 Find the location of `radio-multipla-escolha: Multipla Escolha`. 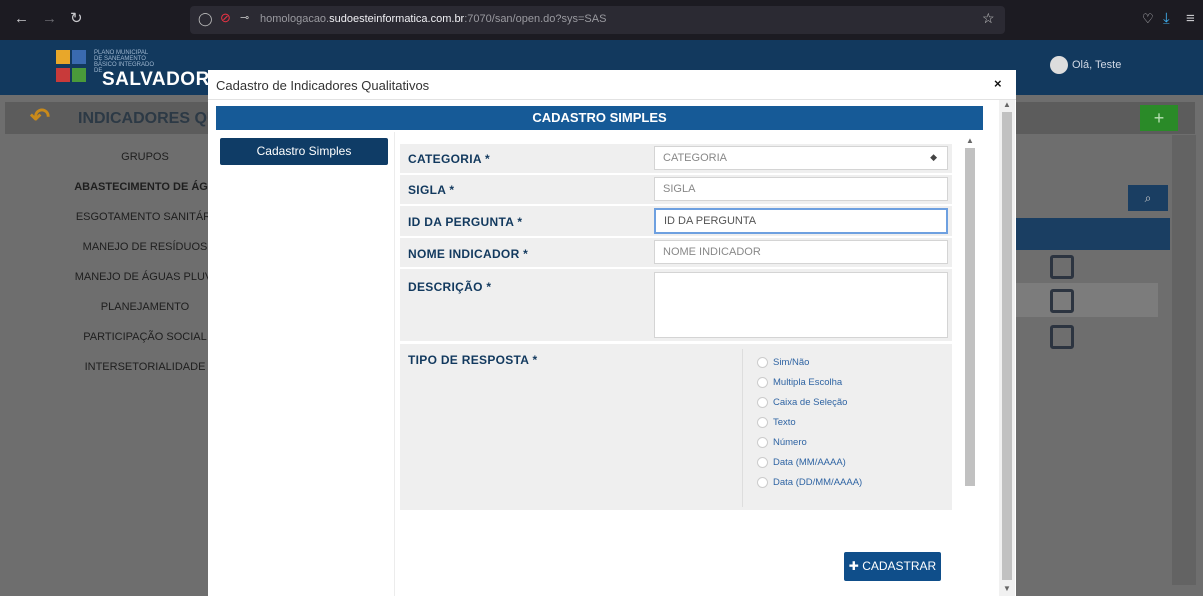

radio-multipla-escolha: Multipla Escolha is located at coordinates (799, 382).